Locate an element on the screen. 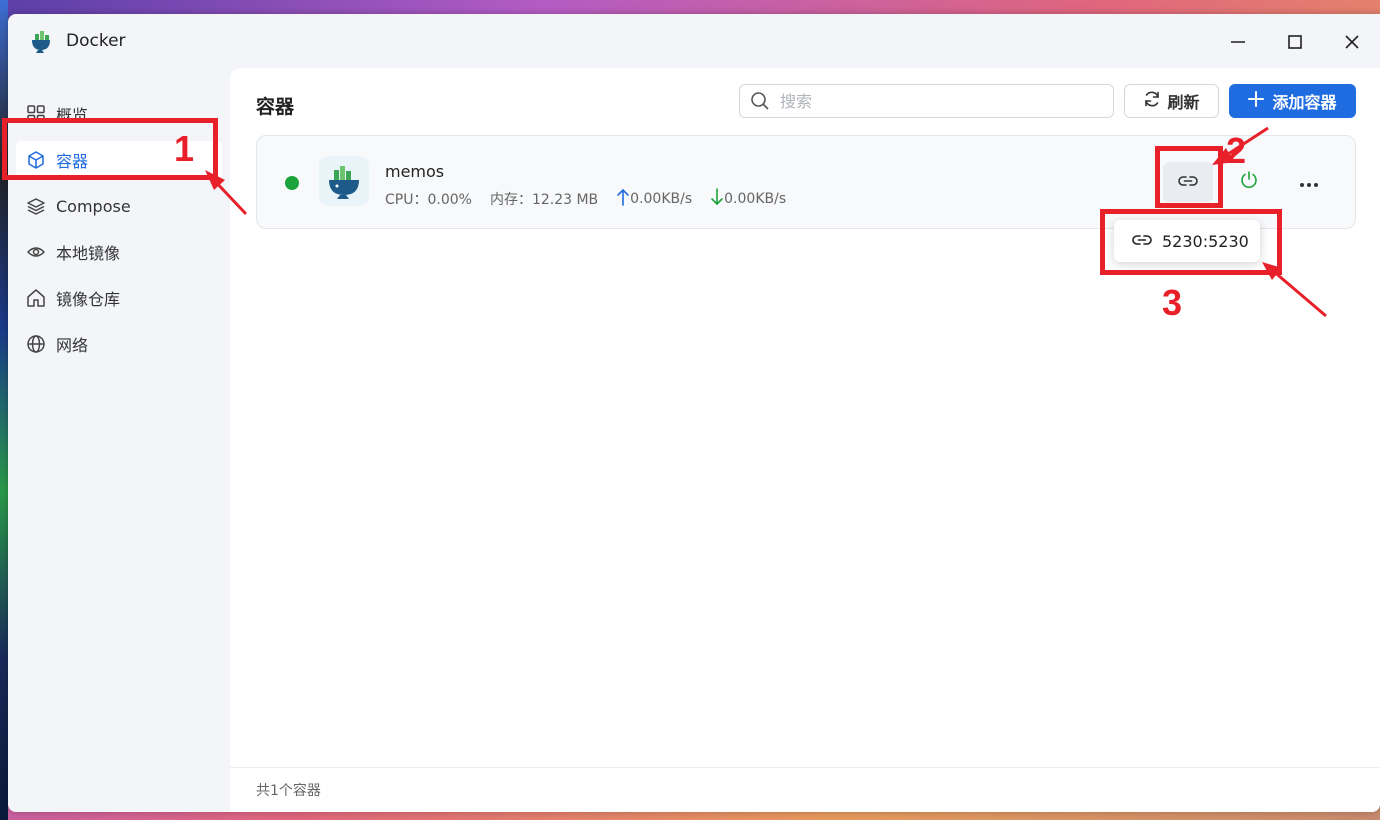 This screenshot has width=1380, height=820. minimize-button is located at coordinates (1238, 42).